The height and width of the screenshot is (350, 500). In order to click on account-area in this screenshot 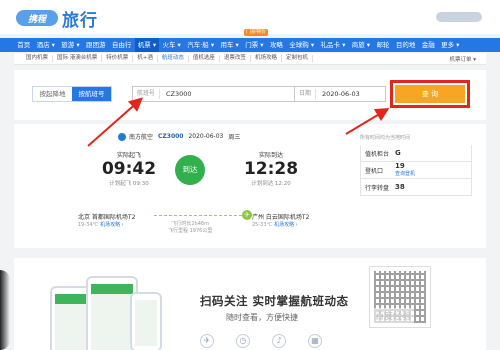, I will do `click(459, 17)`.